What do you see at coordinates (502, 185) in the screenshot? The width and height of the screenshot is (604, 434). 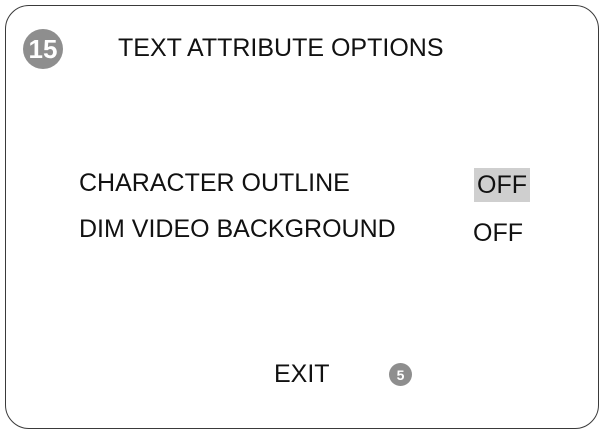 I see `character-outline-value: OFF` at bounding box center [502, 185].